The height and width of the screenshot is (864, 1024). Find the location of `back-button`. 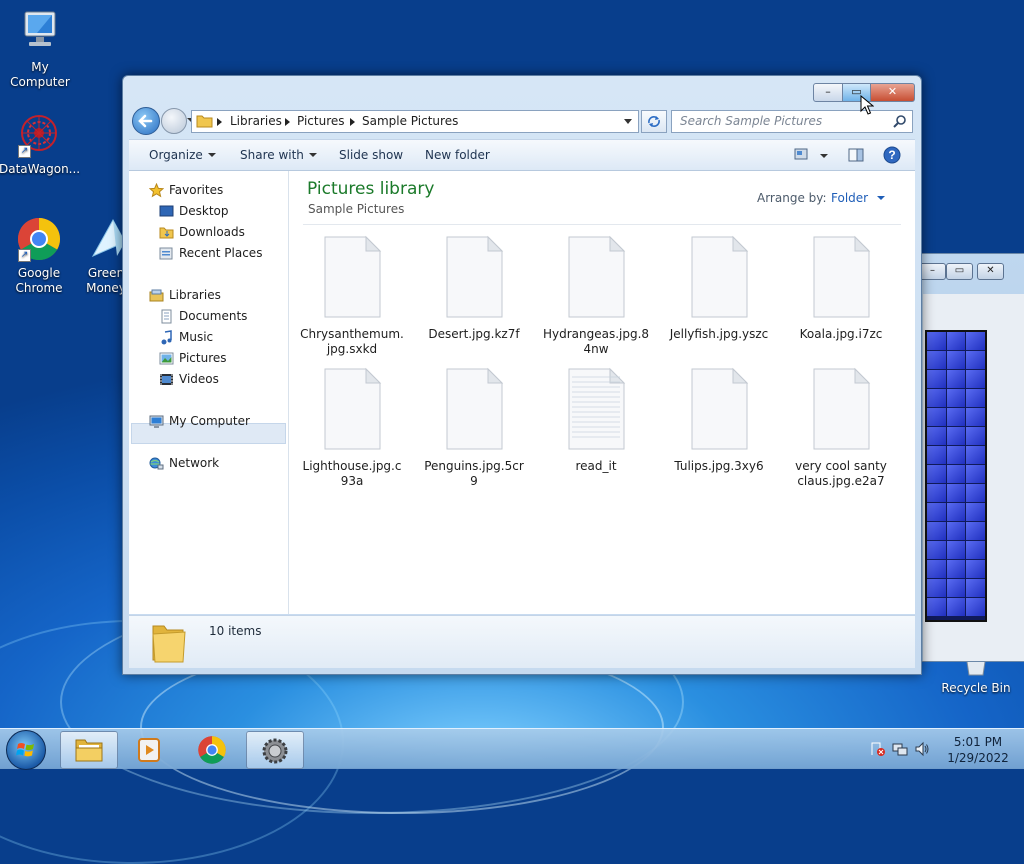

back-button is located at coordinates (146, 121).